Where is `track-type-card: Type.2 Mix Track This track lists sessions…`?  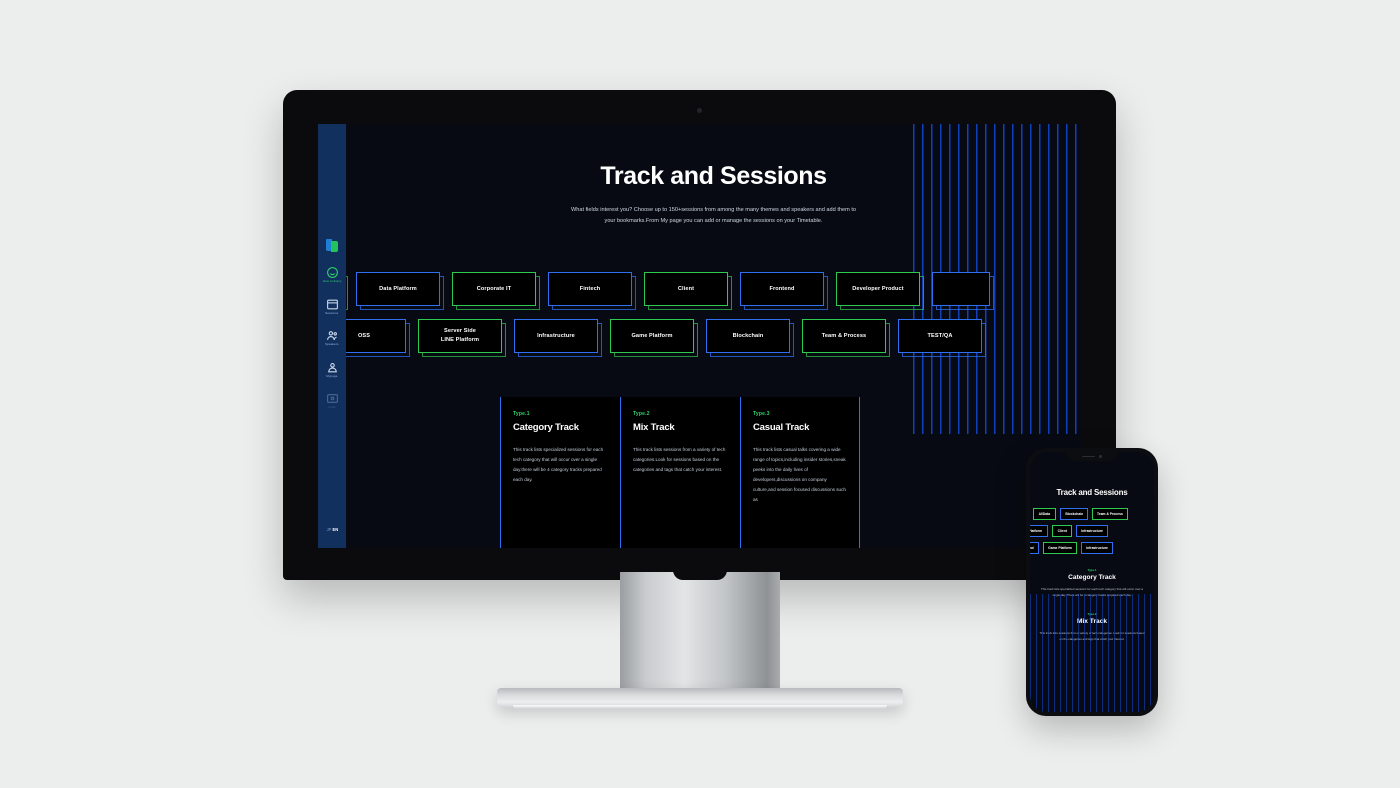
track-type-card: Type.2 Mix Track This track lists sessions… is located at coordinates (680, 472).